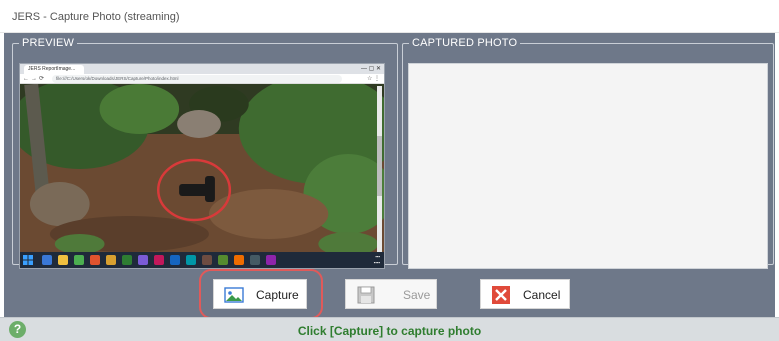 The image size is (779, 341). I want to click on windows-start-icon, so click(28, 260).